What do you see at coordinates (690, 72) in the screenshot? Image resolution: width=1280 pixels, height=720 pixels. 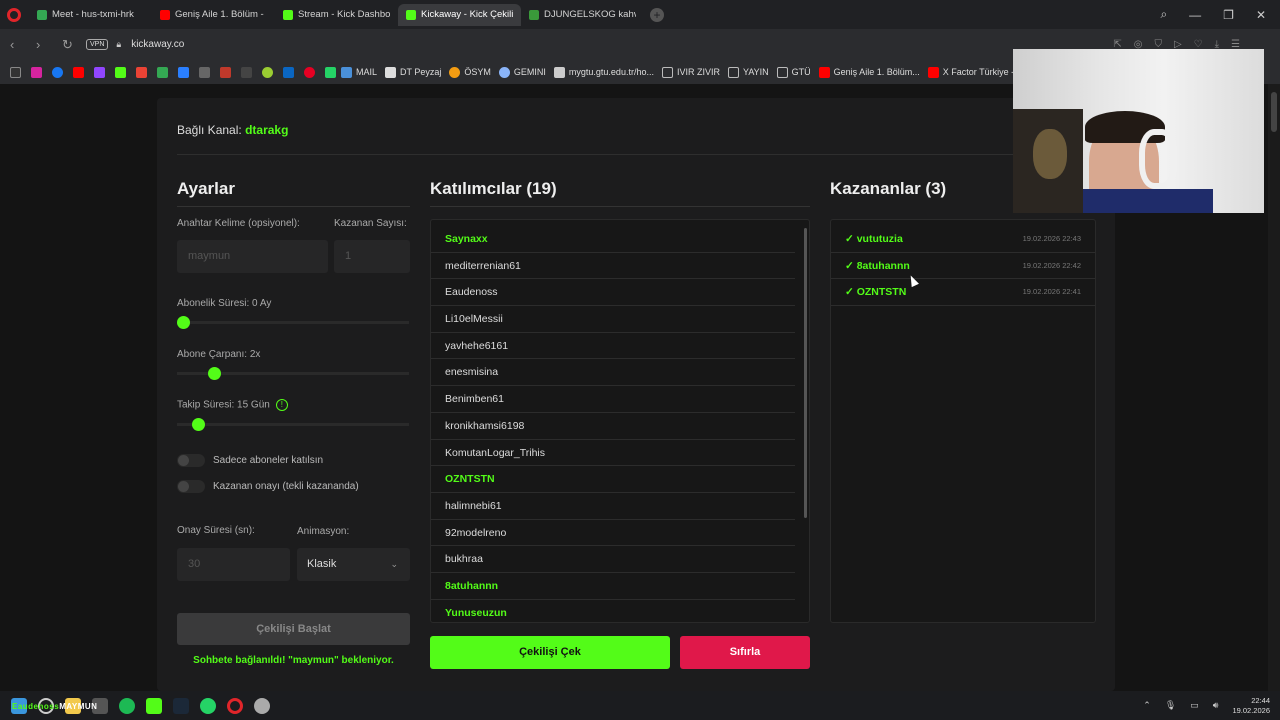 I see `bookmark-folder-ivir-zivir: IVIR ZIVIR` at bounding box center [690, 72].